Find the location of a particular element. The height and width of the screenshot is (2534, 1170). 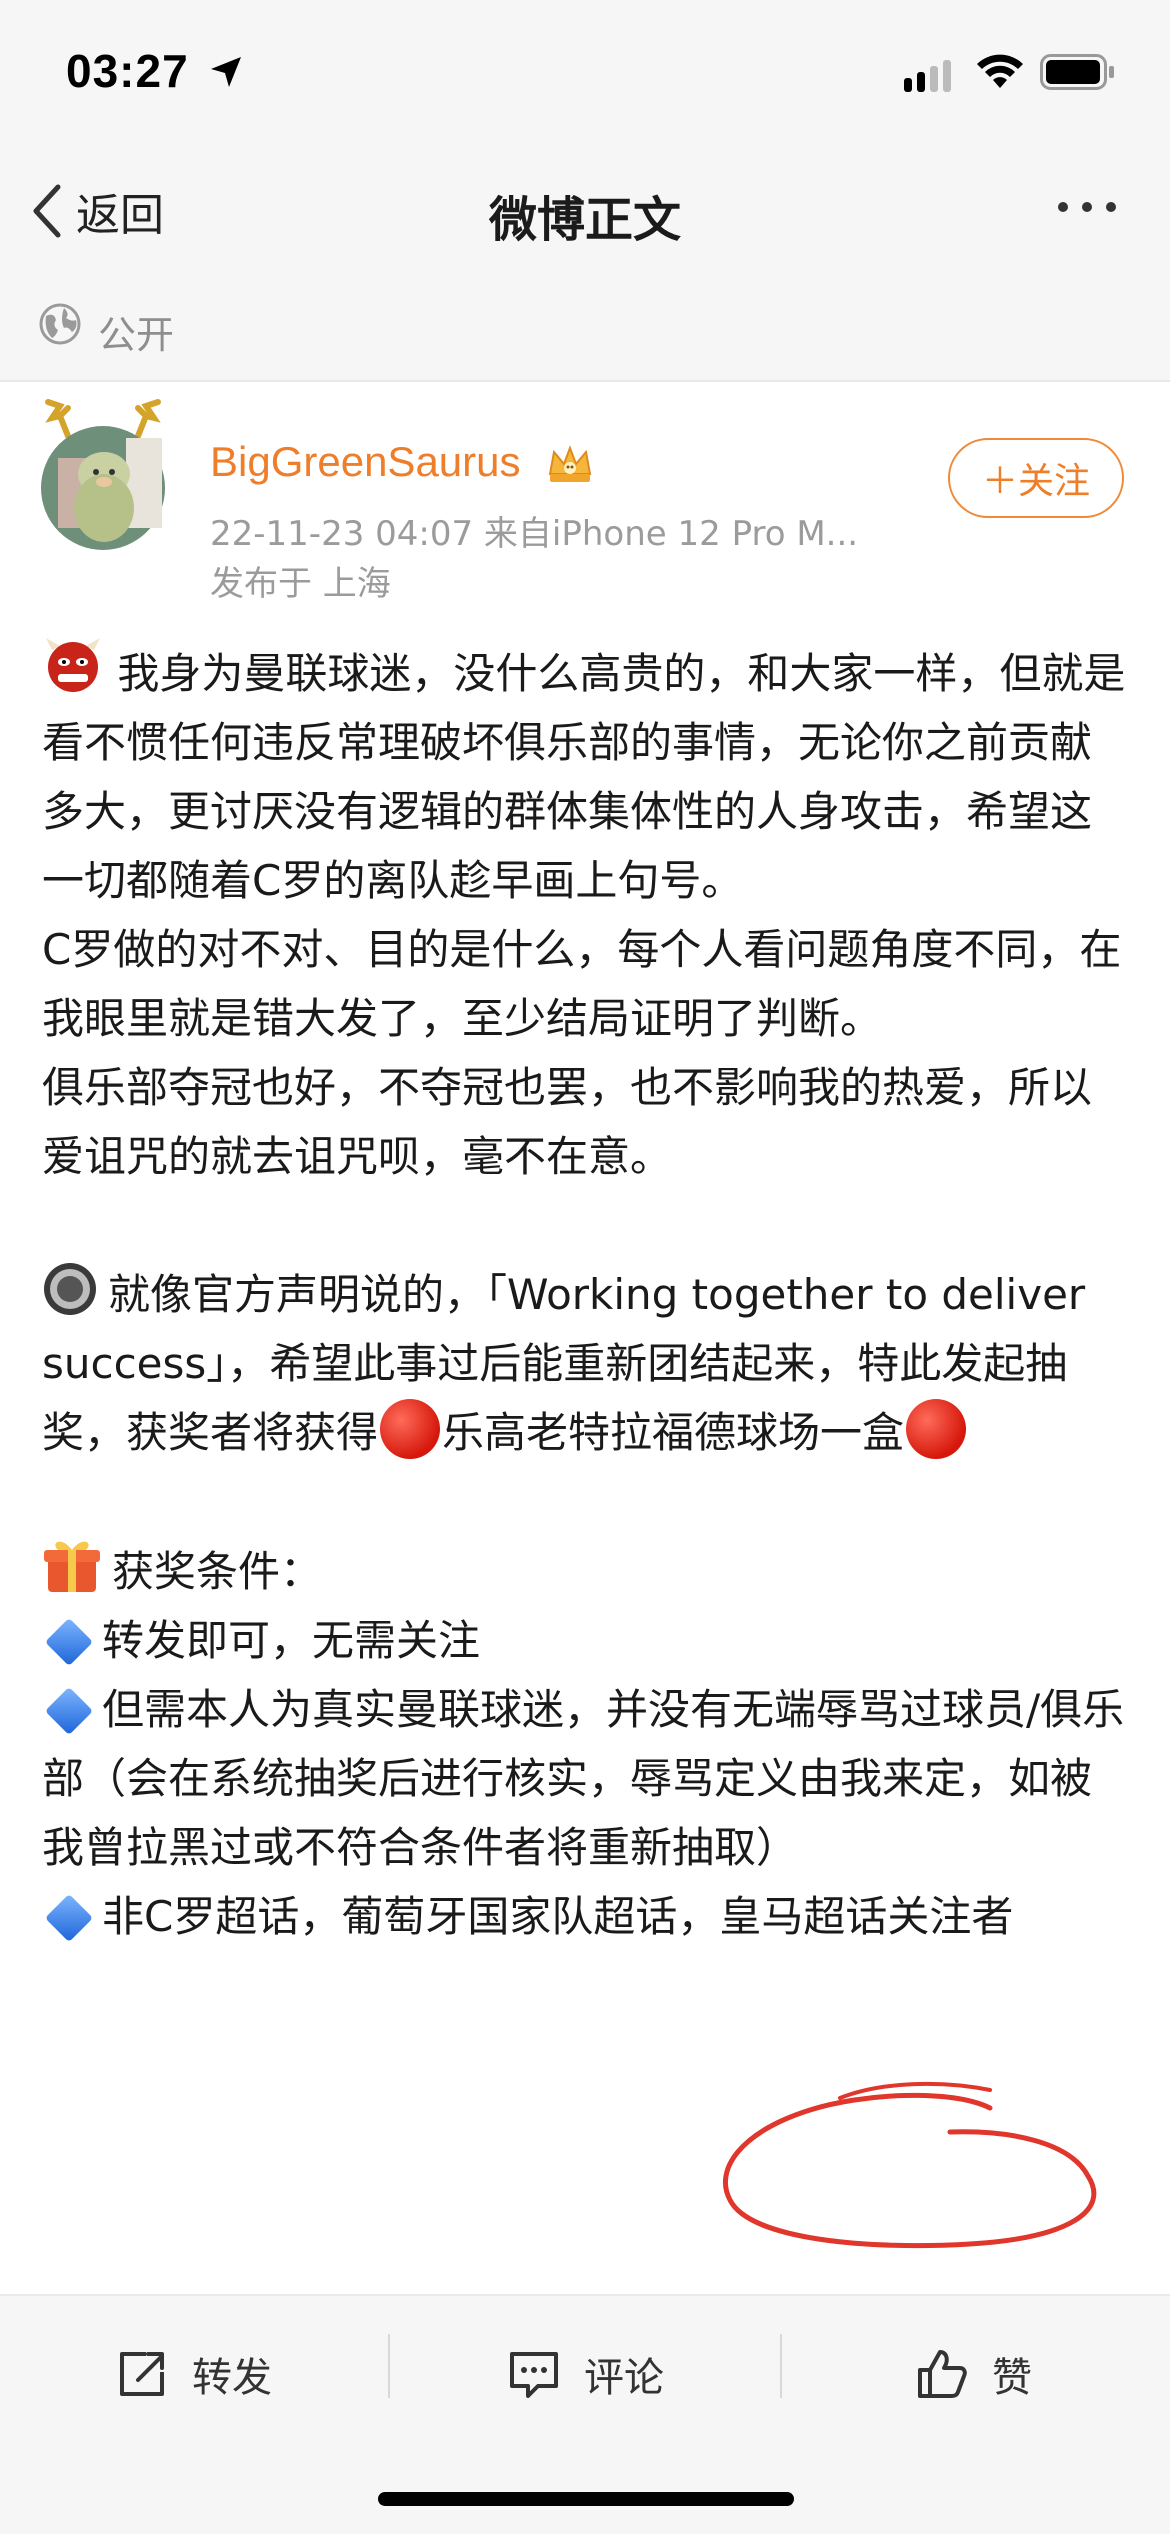

vip-crown-icon is located at coordinates (570, 463).